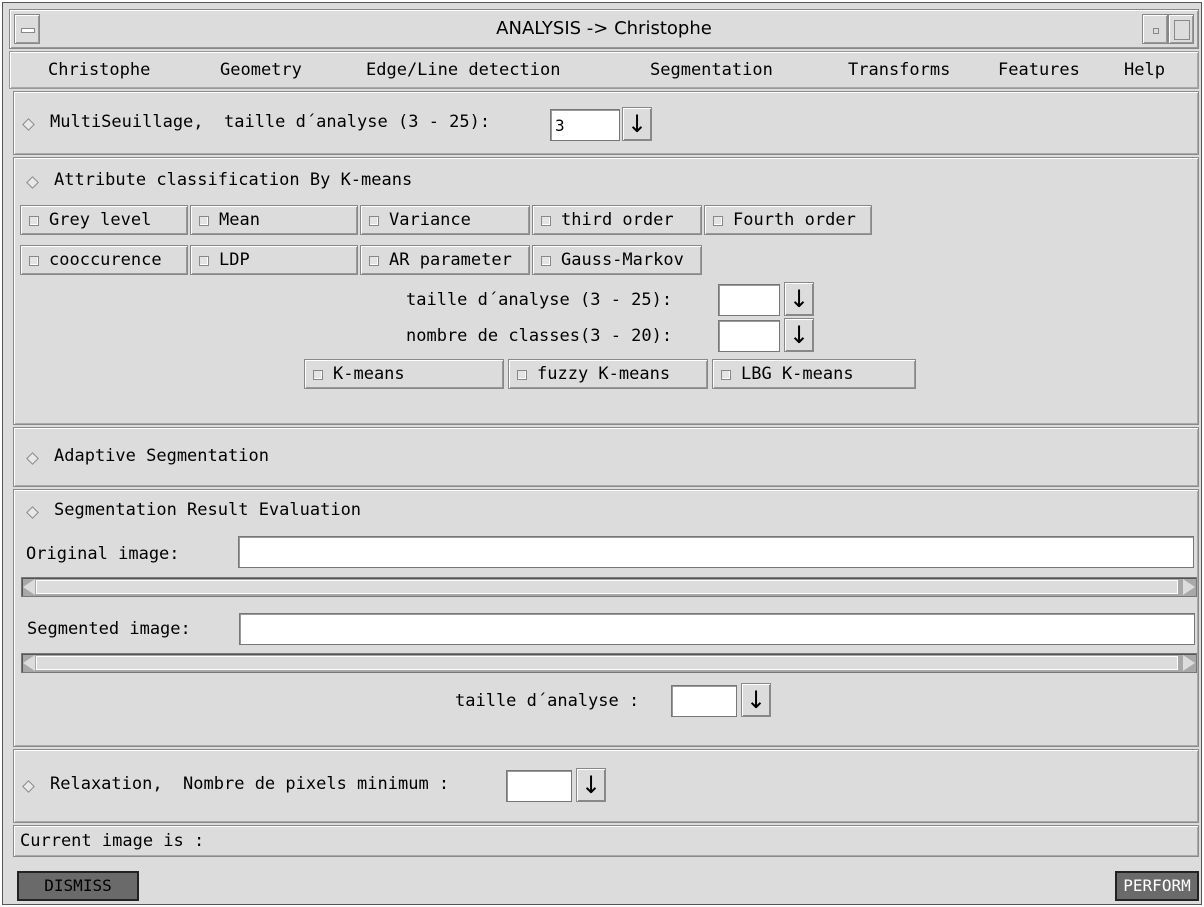  I want to click on minimize-icon, so click(1156, 31).